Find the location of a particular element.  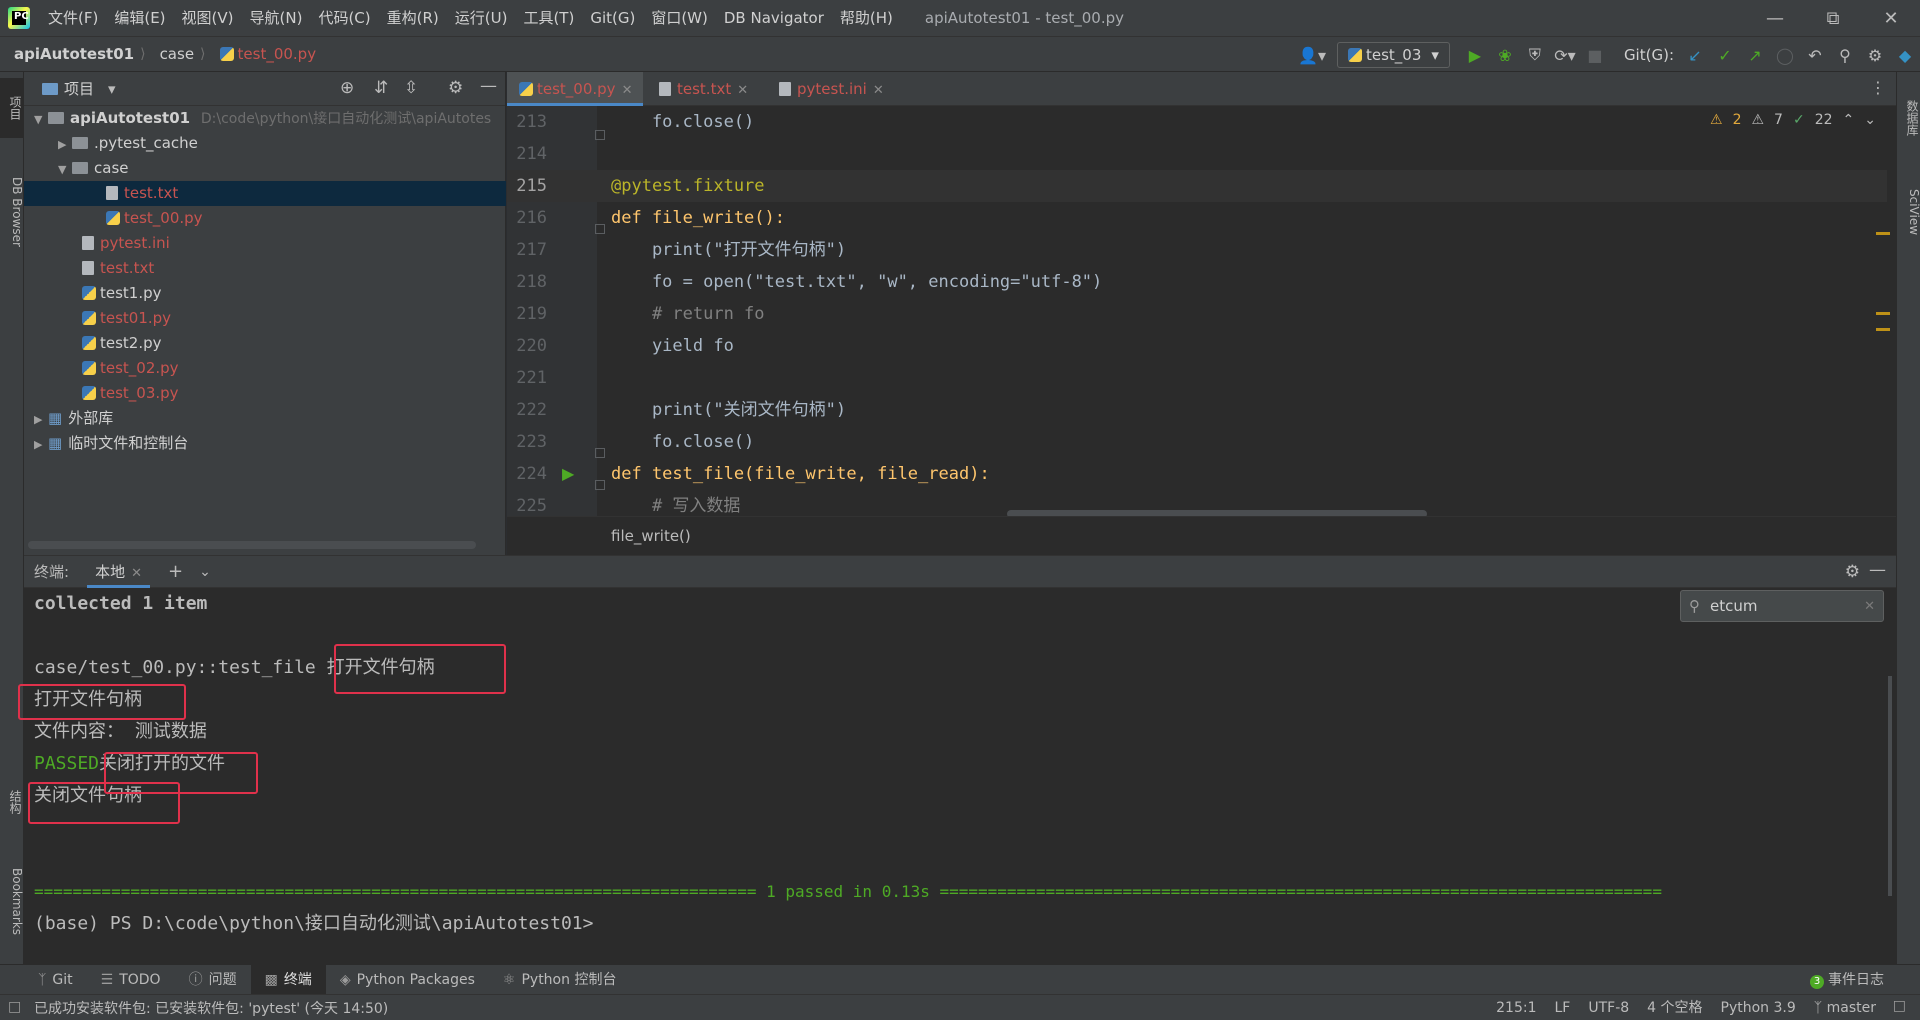

code-line: 224 def test_file(file_write, file_read): is located at coordinates (1197, 474).